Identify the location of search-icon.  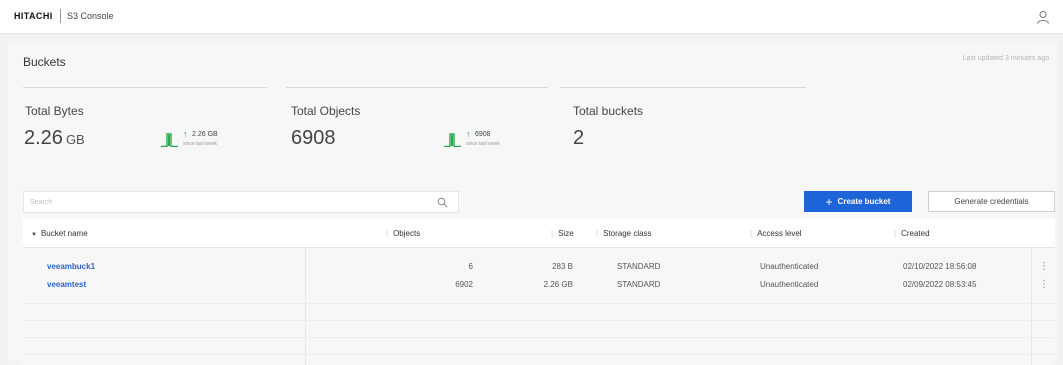
(442, 202).